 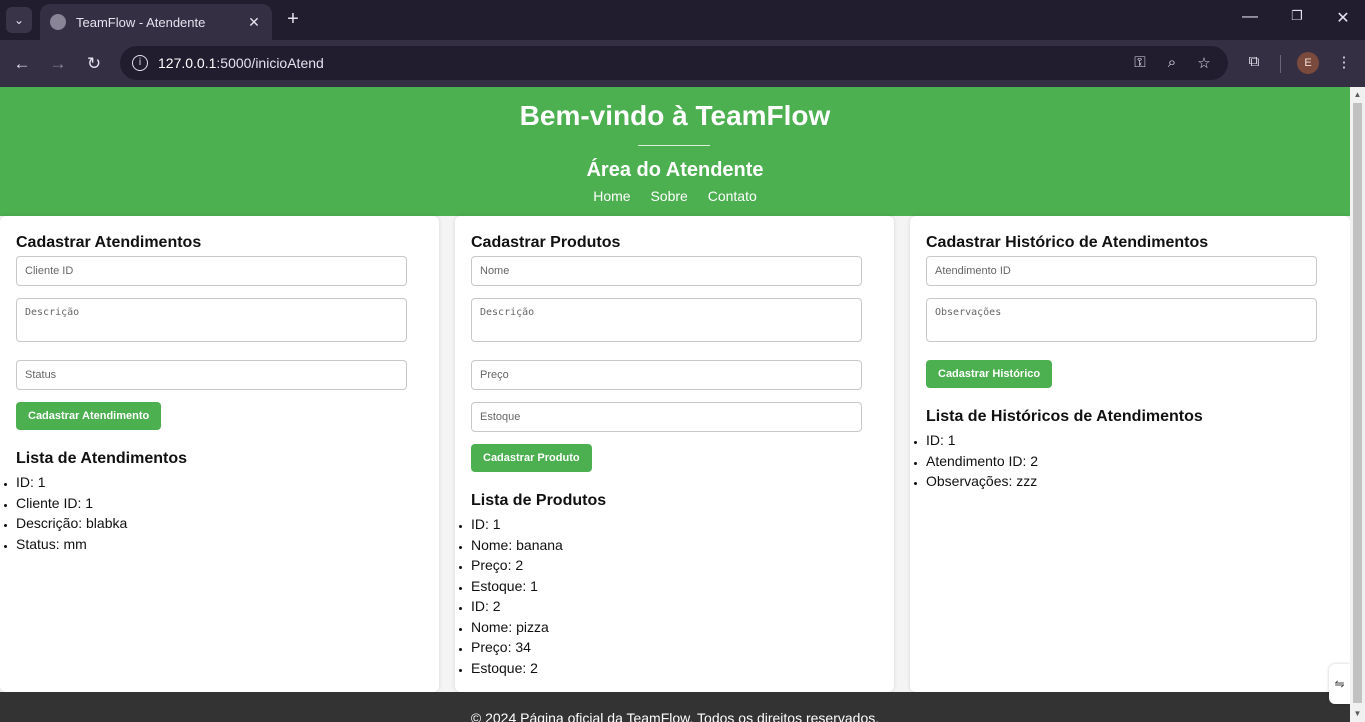 I want to click on historico-list-title: Lista de Históricos de Atendimentos, so click(x=1064, y=416).